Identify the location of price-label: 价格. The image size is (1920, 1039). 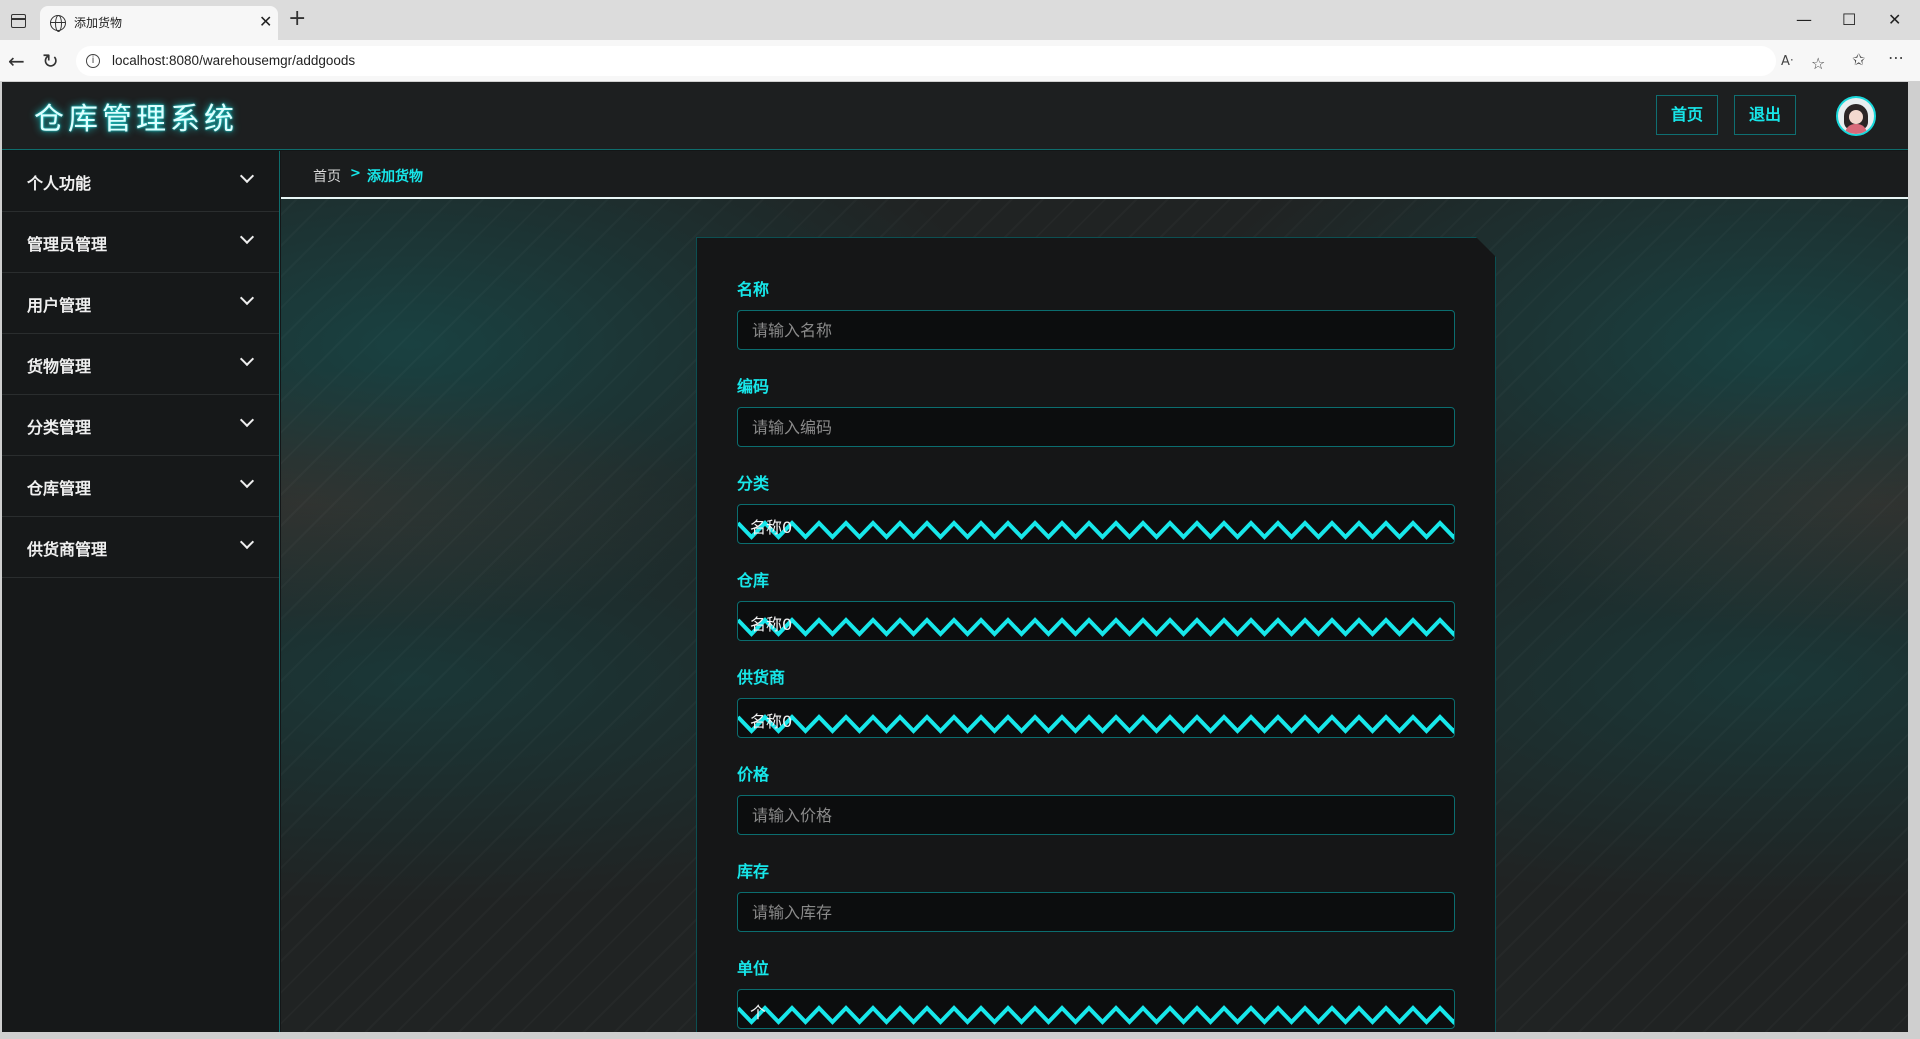
(753, 774).